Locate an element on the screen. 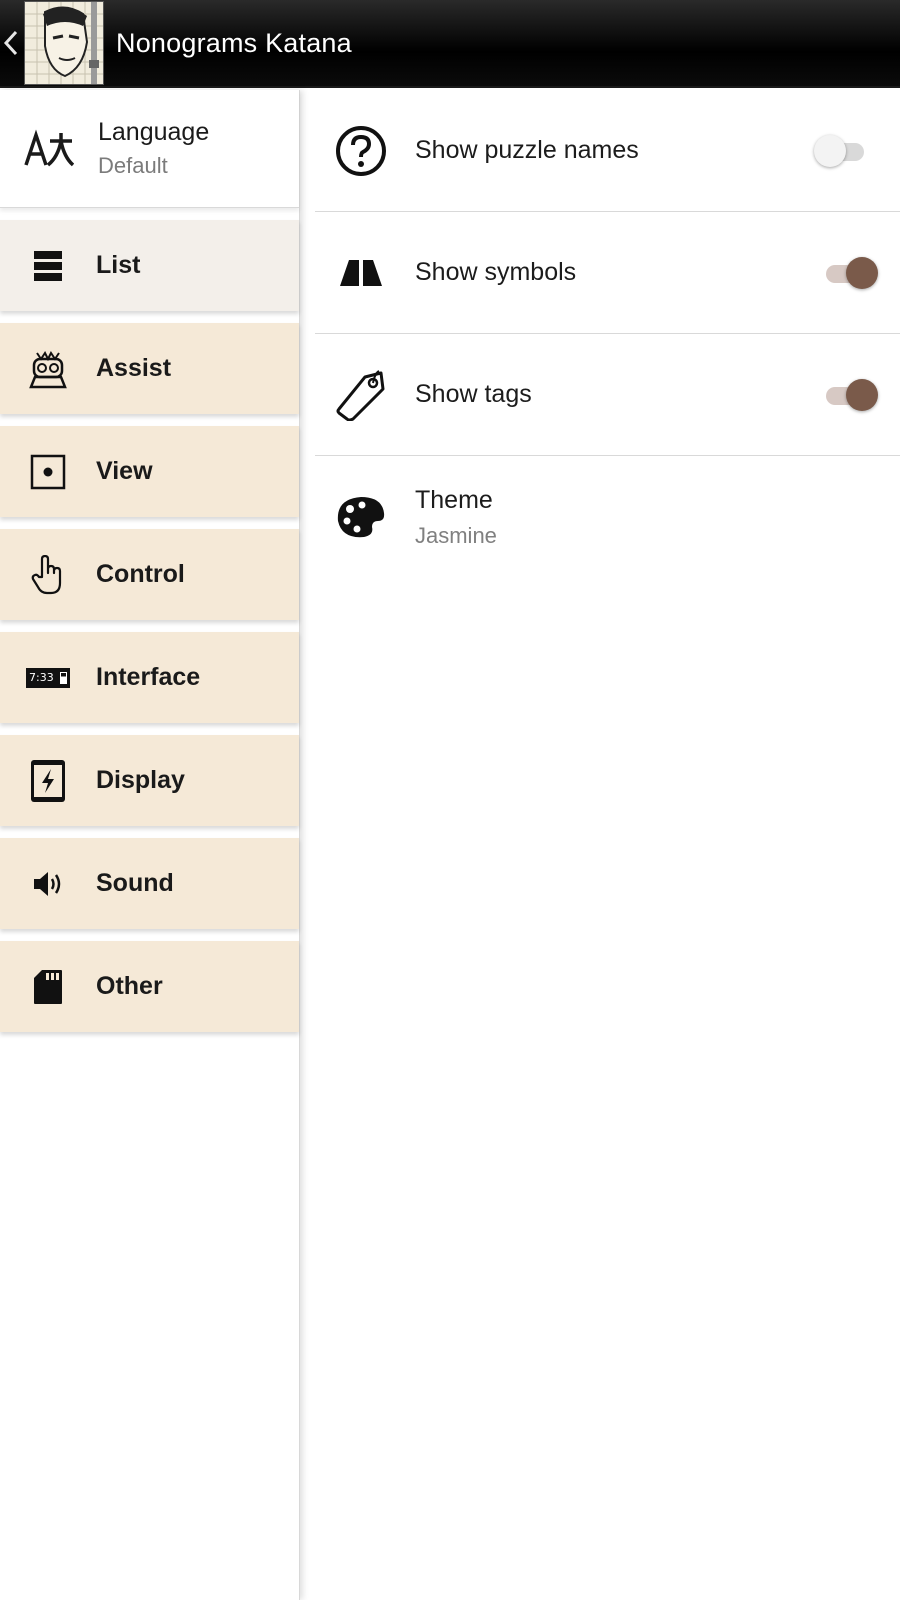  setting-show-symbols: Show symbols is located at coordinates (607, 273).